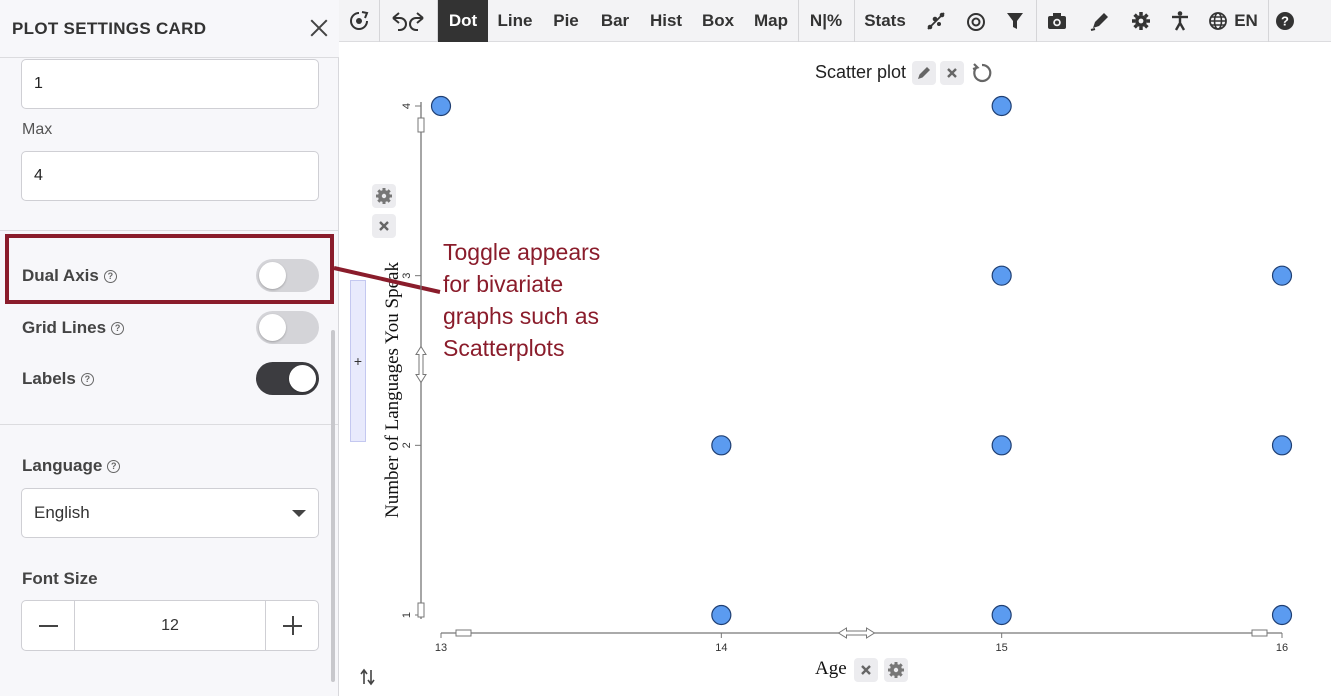 Image resolution: width=1331 pixels, height=696 pixels. Describe the element at coordinates (407, 615) in the screenshot. I see `y-tick-label: 1` at that location.